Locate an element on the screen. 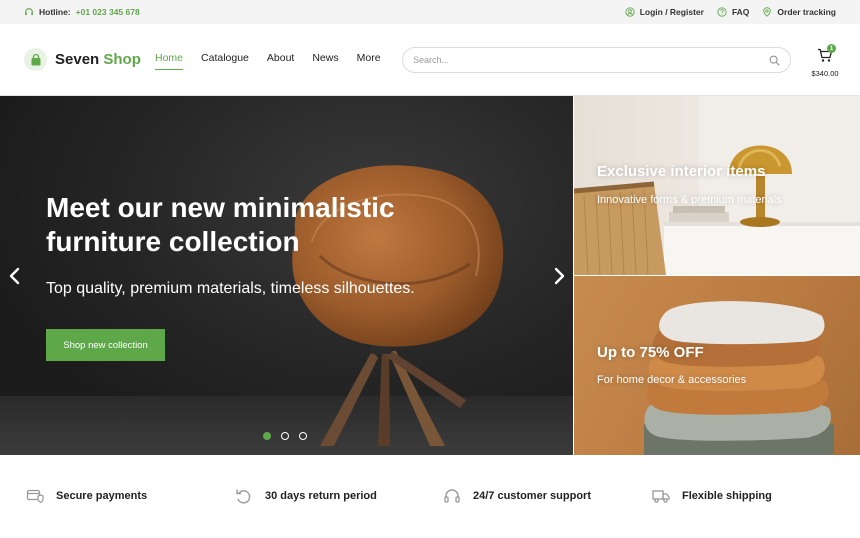  location-pin-icon is located at coordinates (767, 12).